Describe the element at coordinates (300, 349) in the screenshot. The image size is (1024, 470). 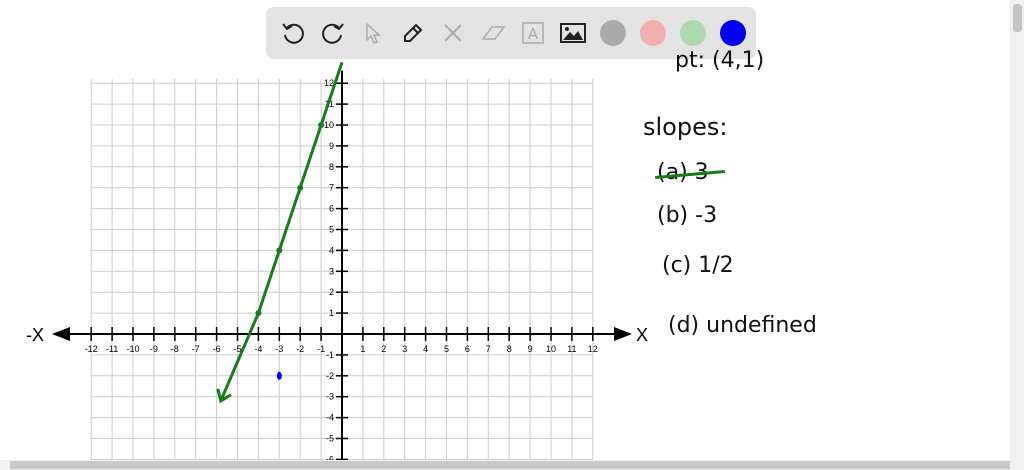
I see `x-tick-label: -2` at that location.